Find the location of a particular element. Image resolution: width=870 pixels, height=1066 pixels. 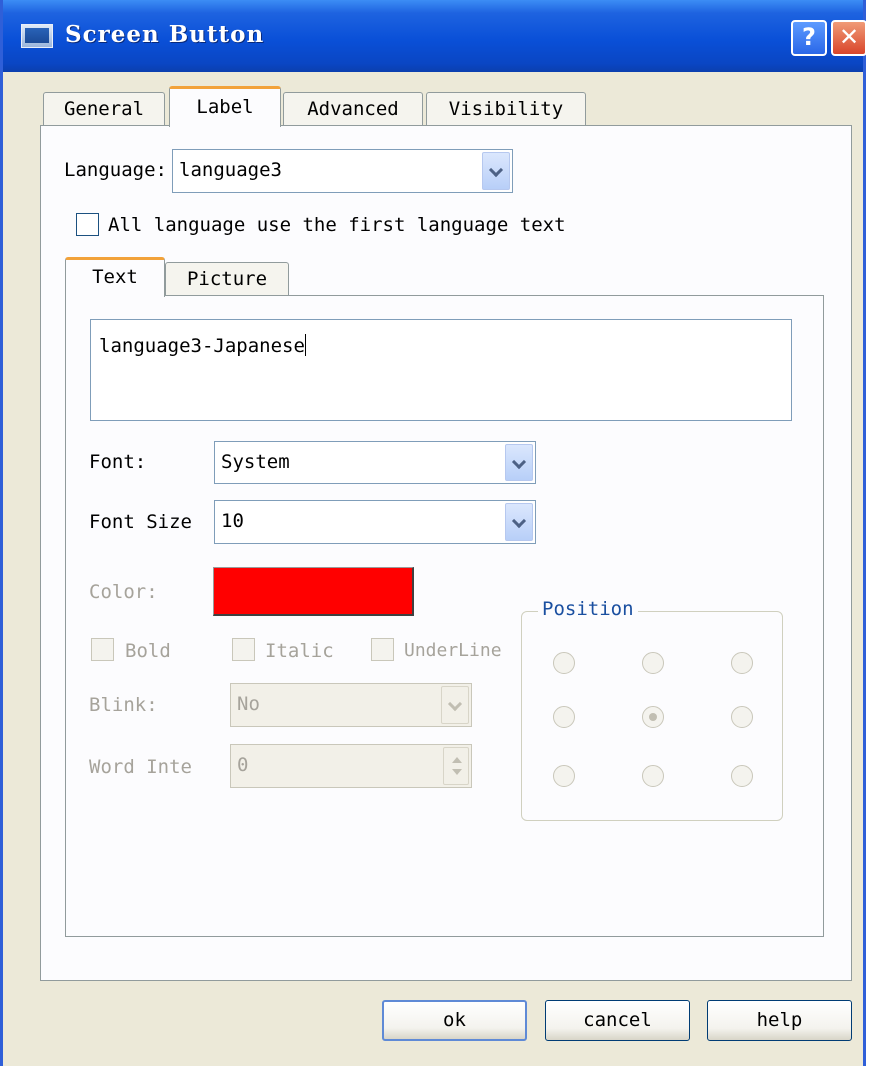

word-interval-spinbox: 0 is located at coordinates (351, 766).